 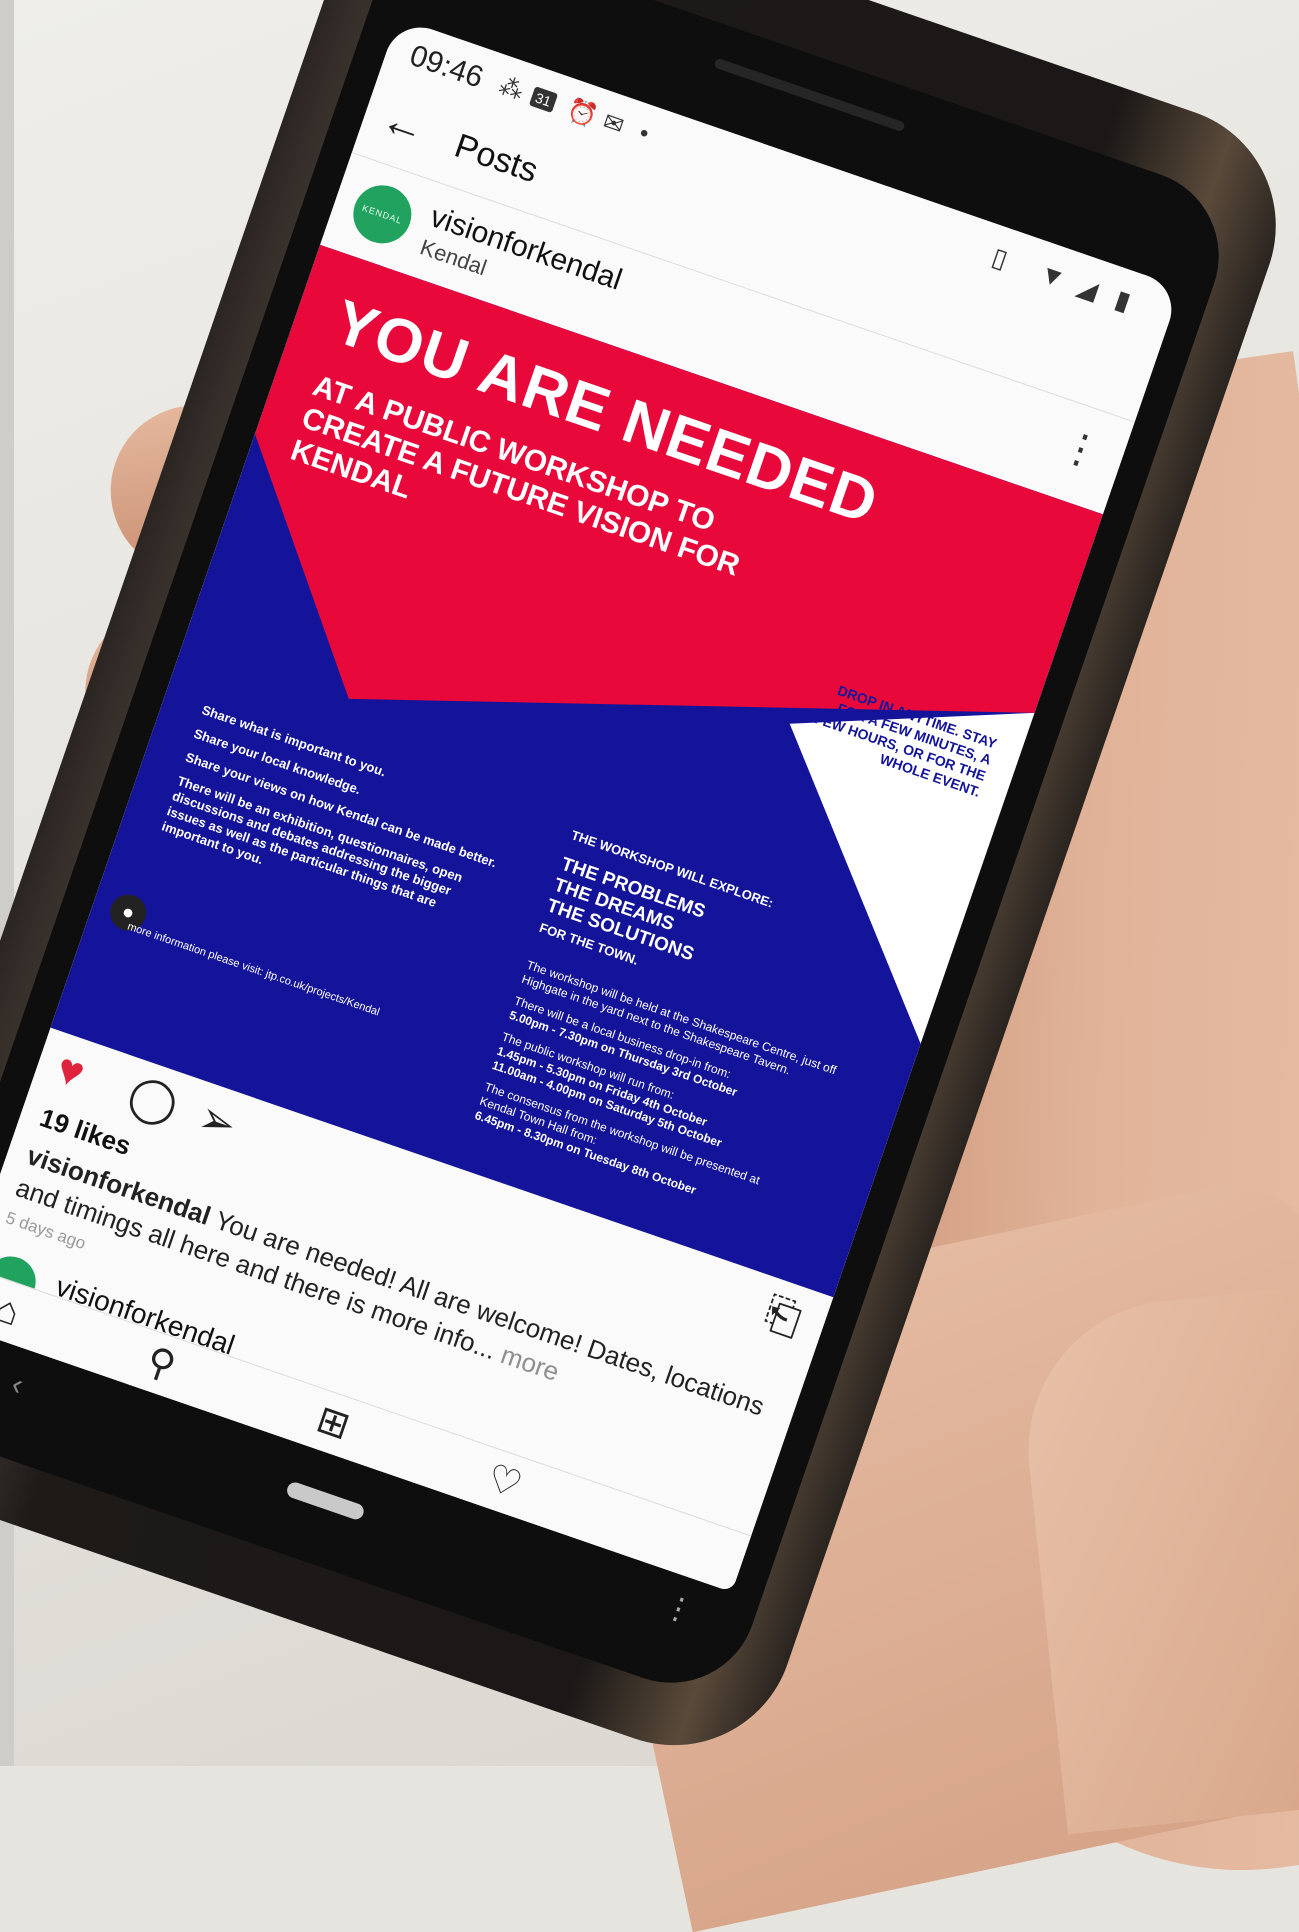 What do you see at coordinates (613, 124) in the screenshot?
I see `mail-icon: ✉` at bounding box center [613, 124].